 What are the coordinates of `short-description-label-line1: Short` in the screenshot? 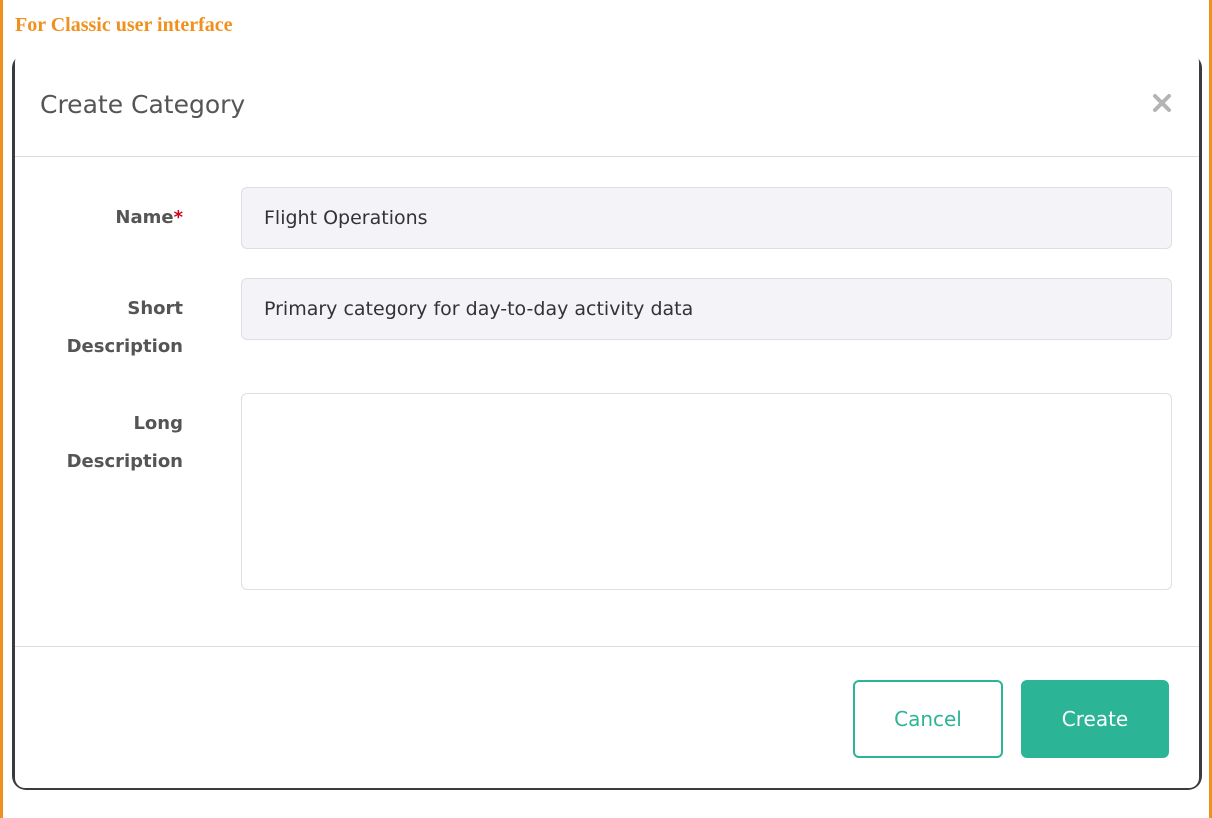 It's located at (155, 308).